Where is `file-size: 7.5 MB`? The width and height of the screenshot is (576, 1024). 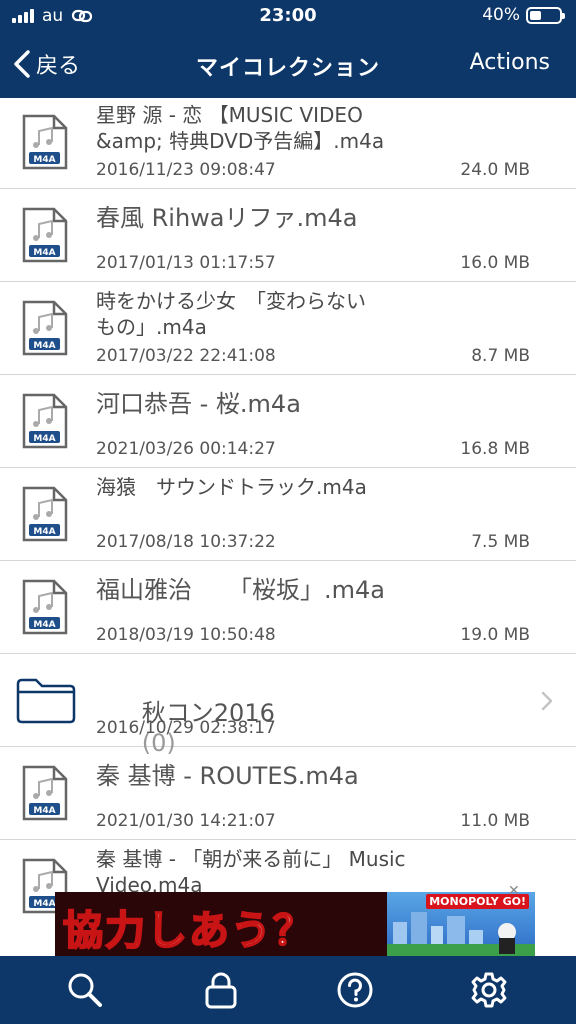
file-size: 7.5 MB is located at coordinates (500, 542).